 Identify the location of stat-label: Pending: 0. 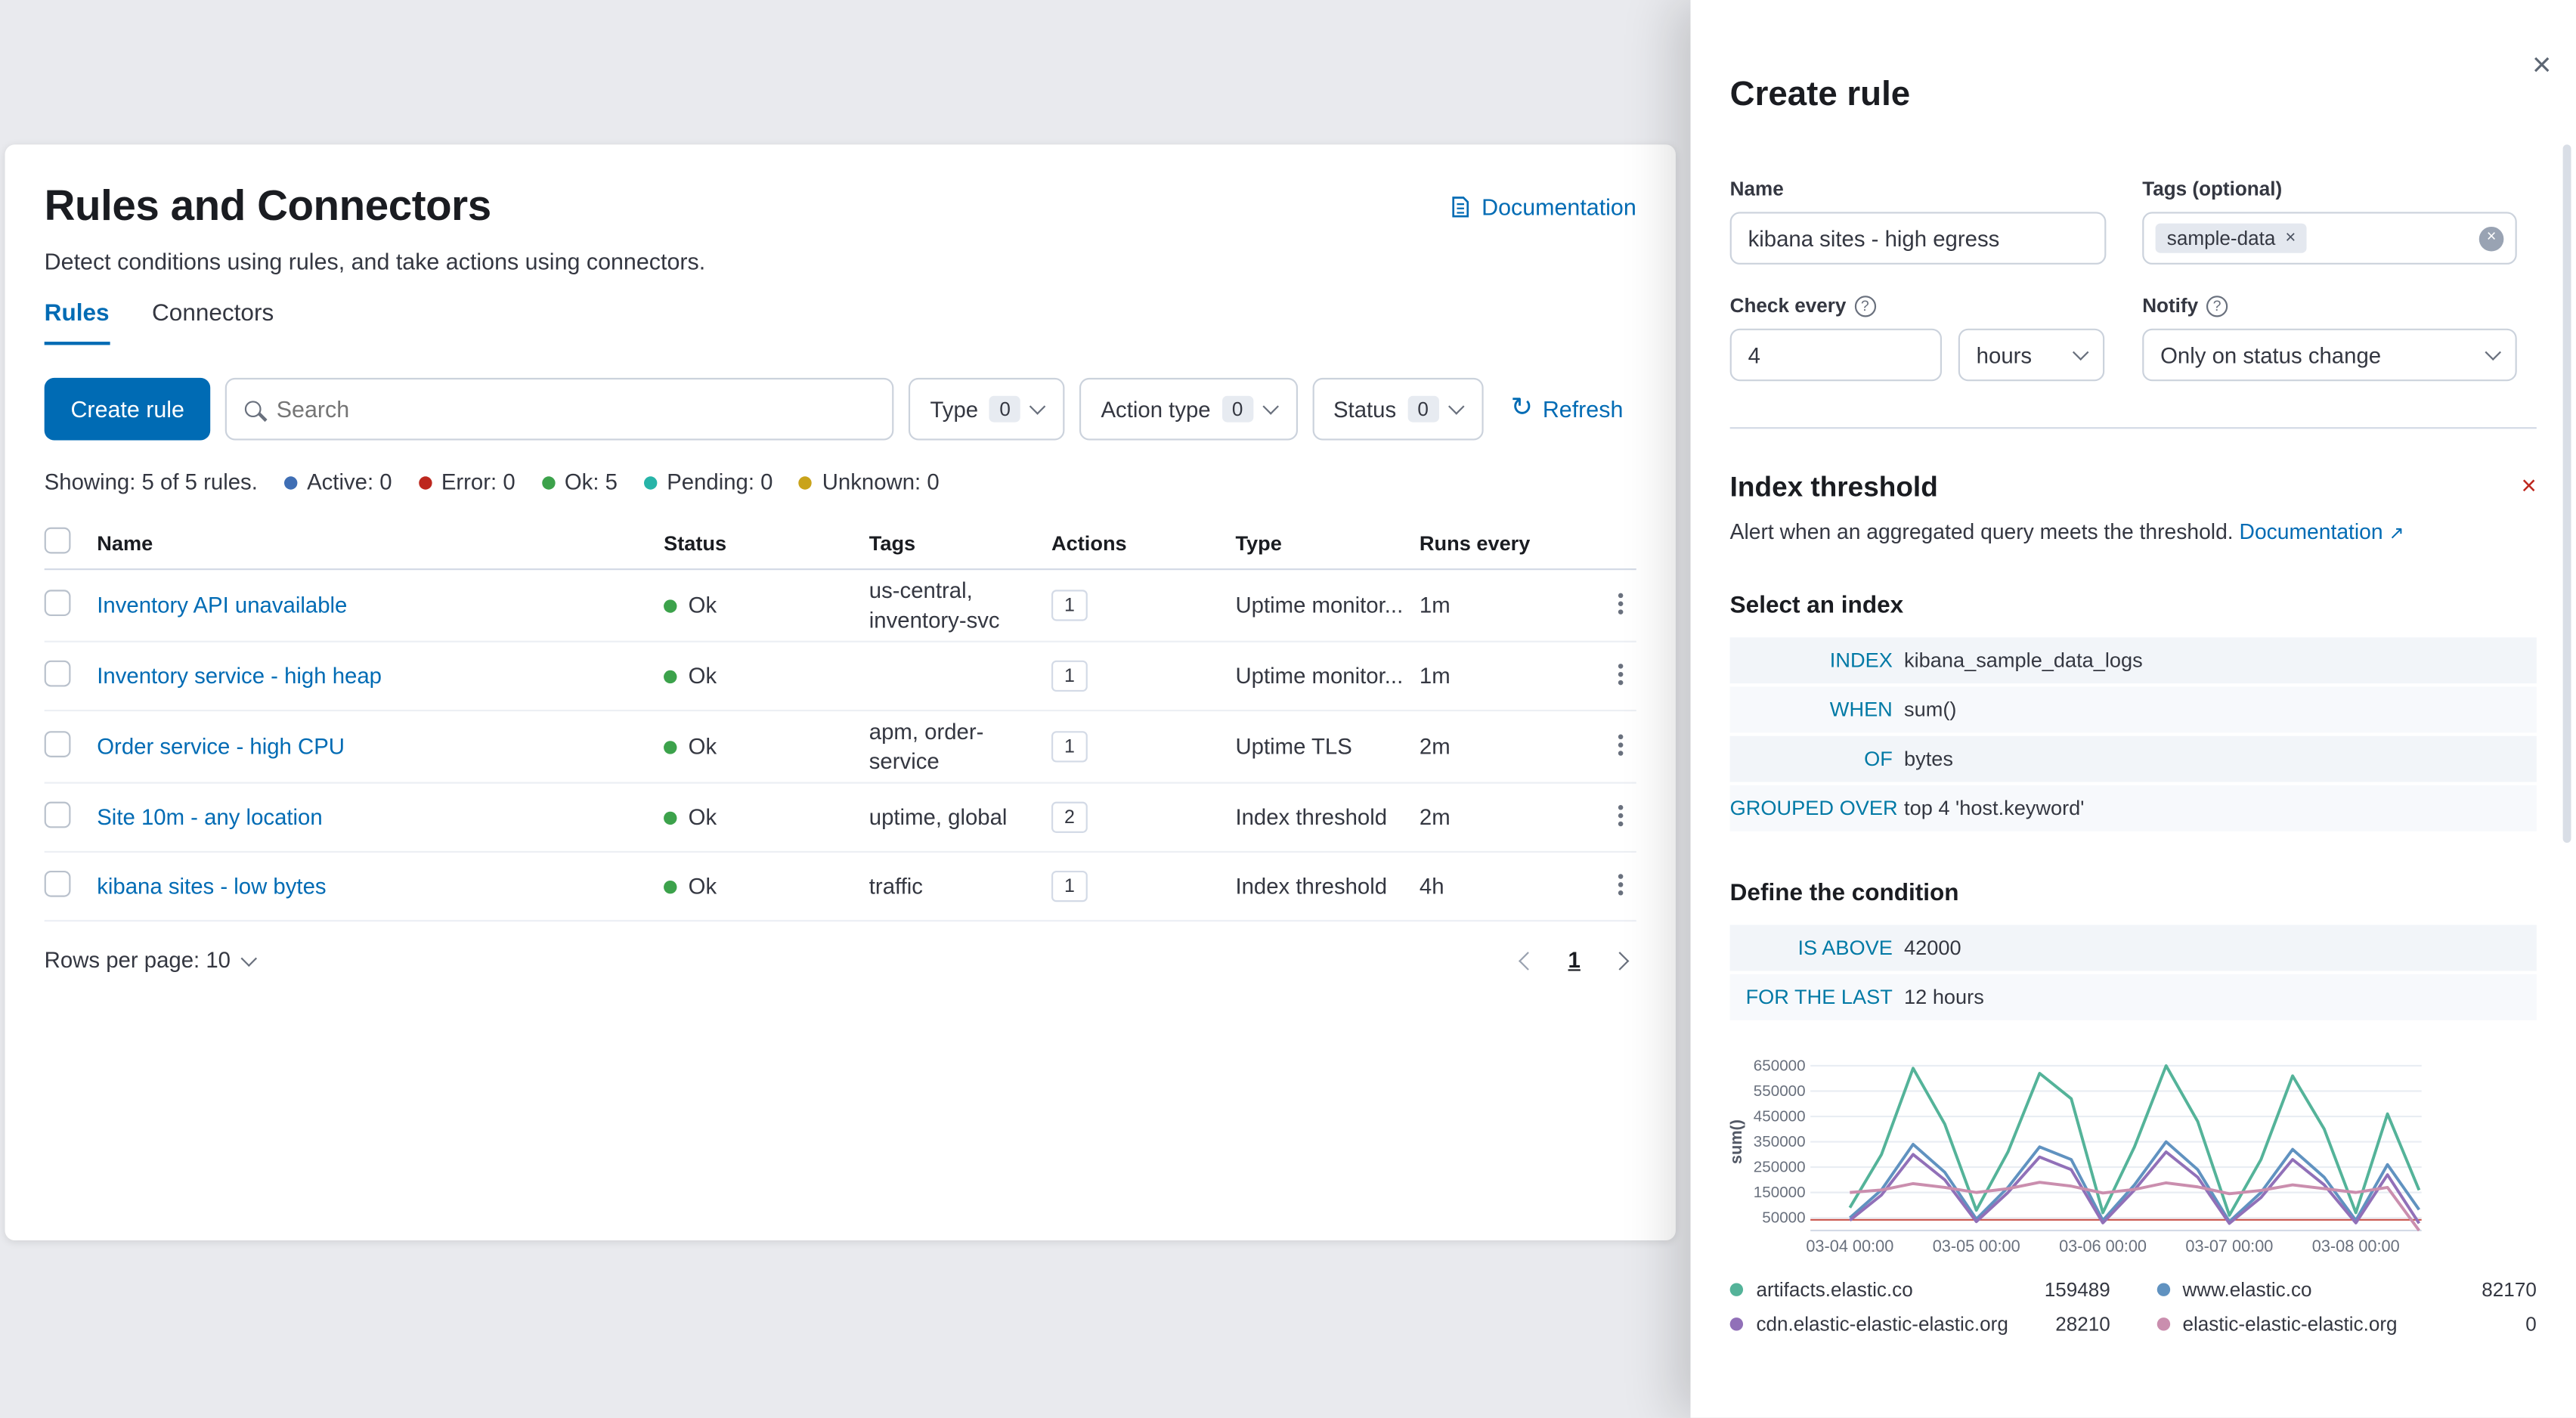
(720, 482).